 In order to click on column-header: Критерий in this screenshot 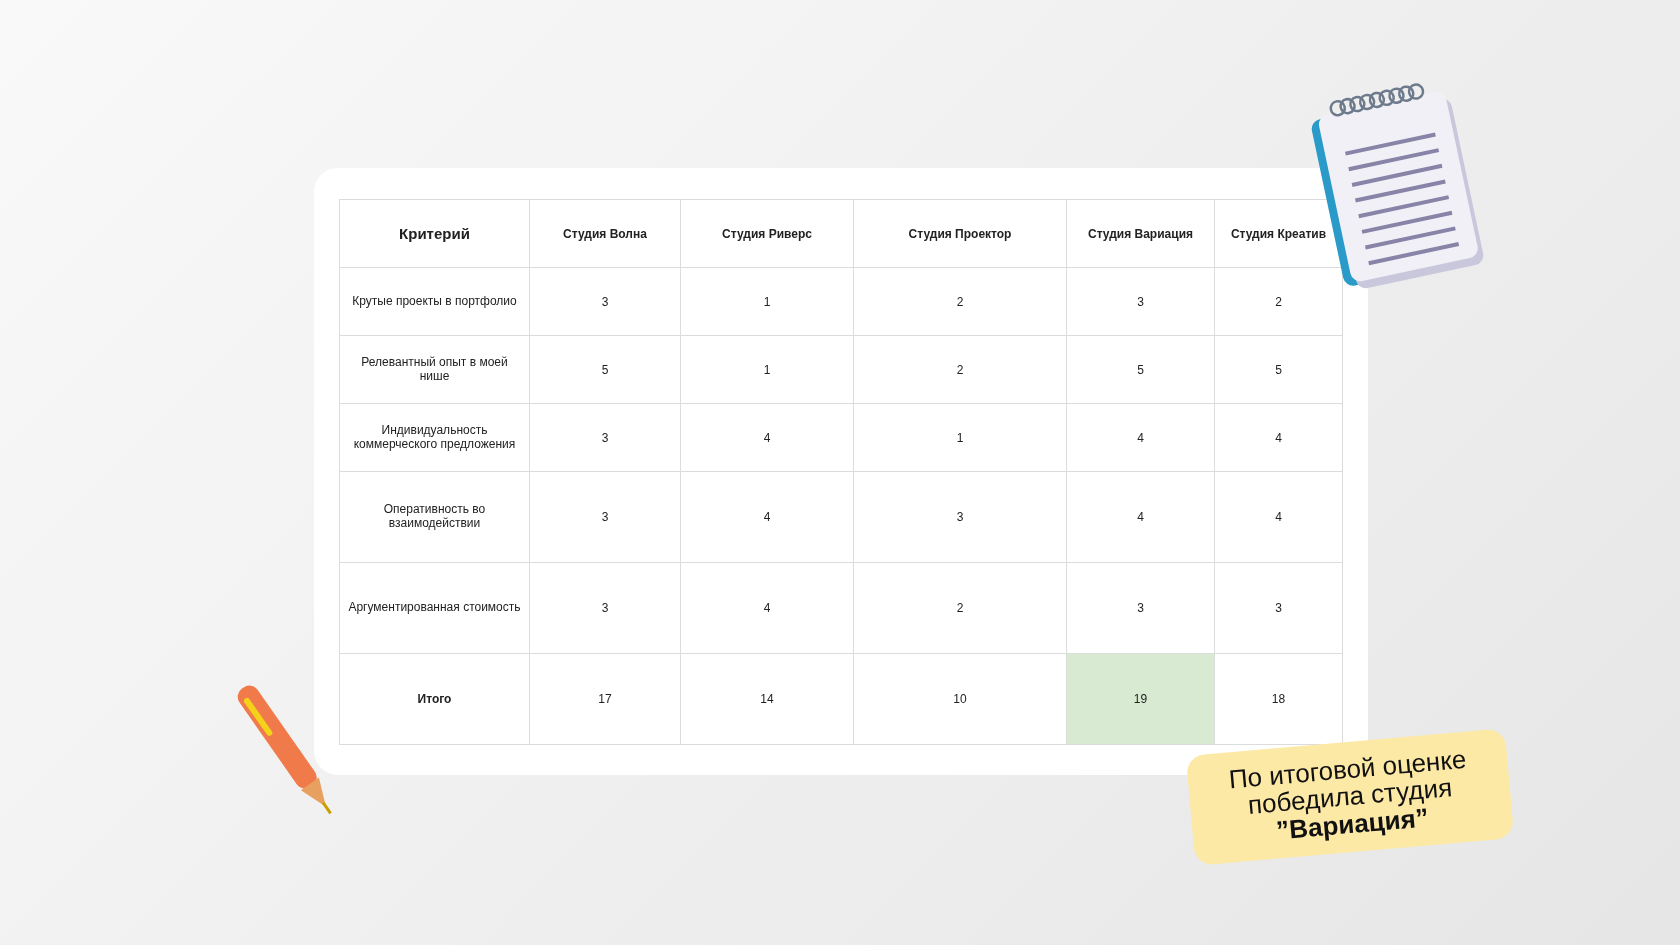, I will do `click(434, 233)`.